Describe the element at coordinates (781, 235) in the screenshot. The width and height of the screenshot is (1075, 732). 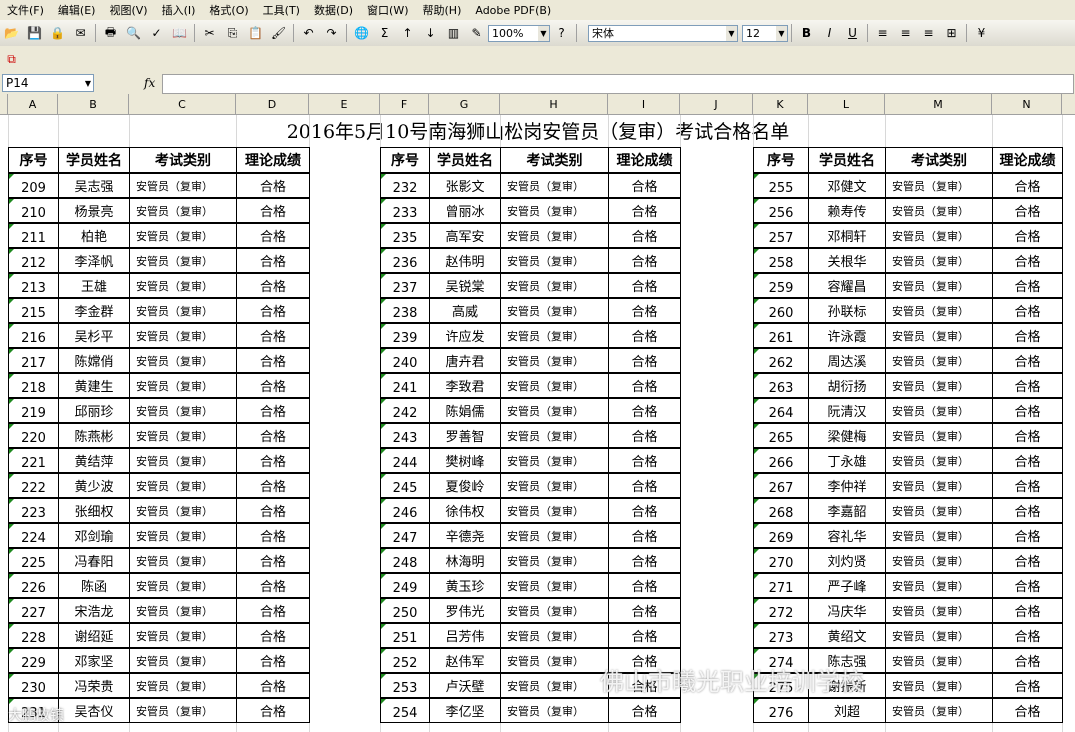
I see `id-cell: 257` at that location.